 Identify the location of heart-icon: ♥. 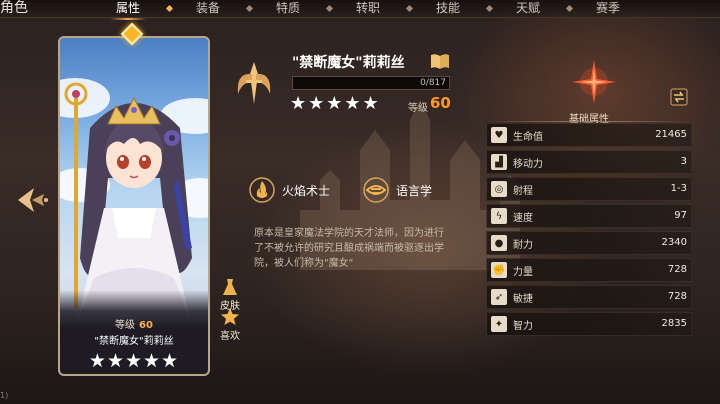
(499, 135).